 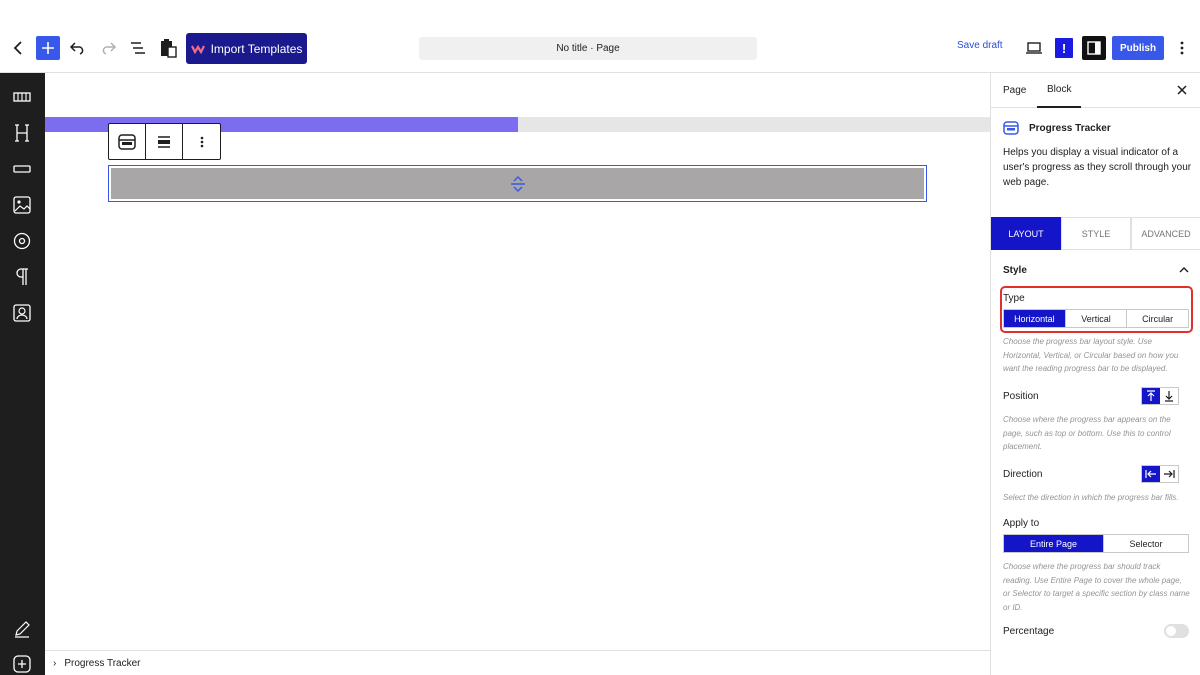 I want to click on user-box-icon, so click(x=22, y=313).